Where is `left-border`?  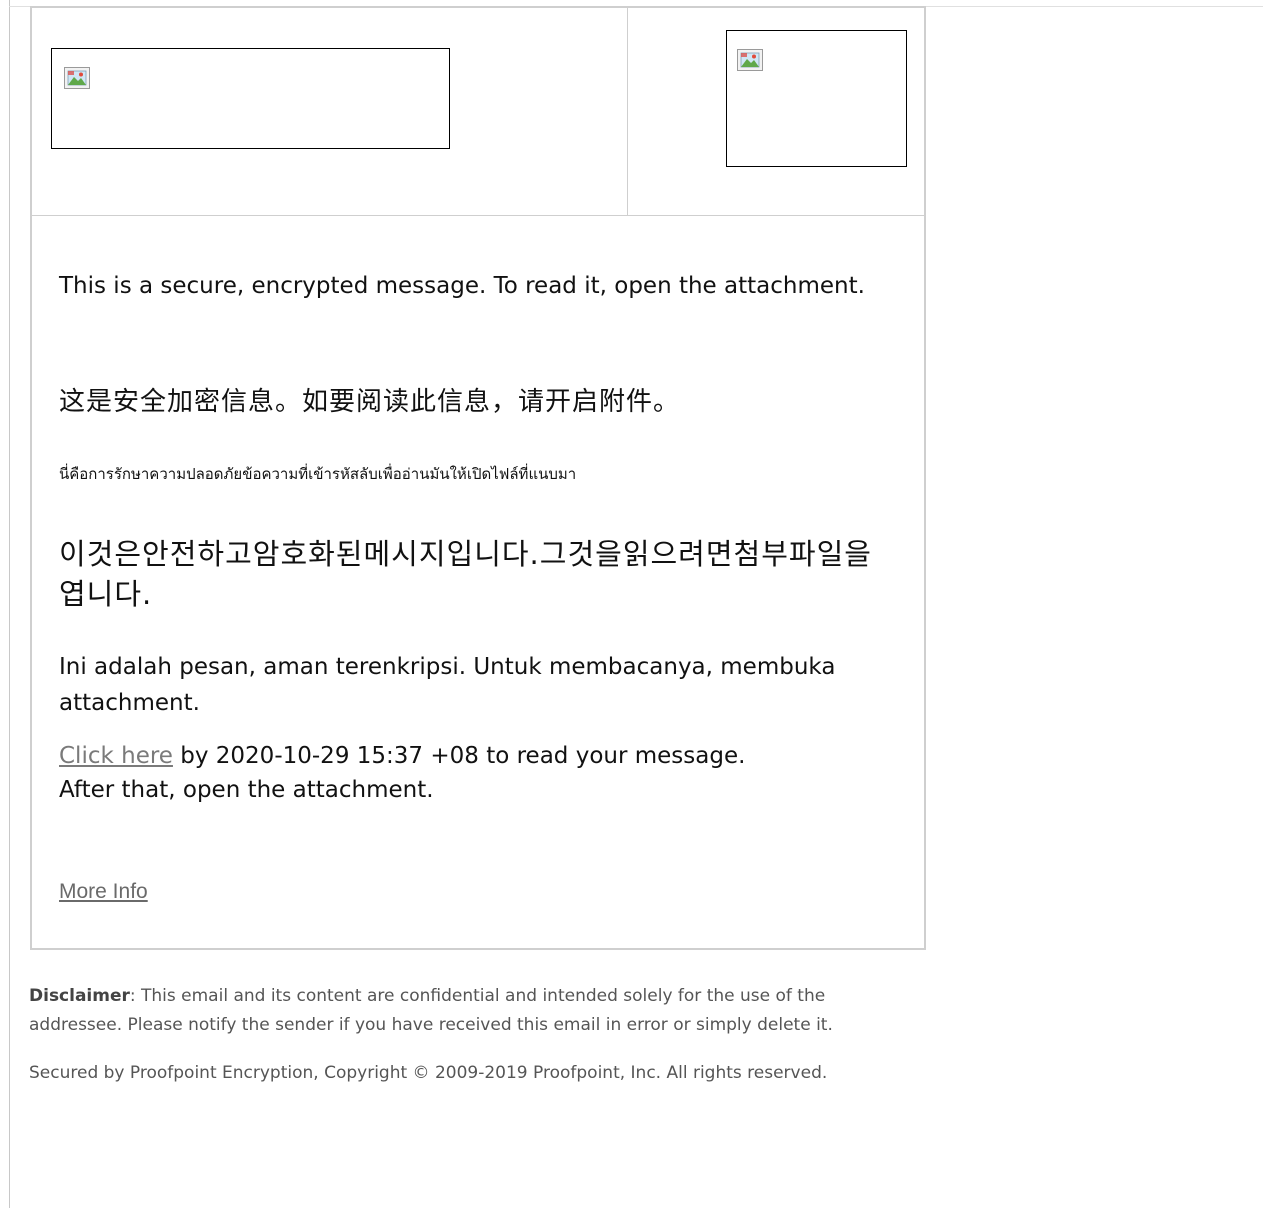
left-border is located at coordinates (9, 604).